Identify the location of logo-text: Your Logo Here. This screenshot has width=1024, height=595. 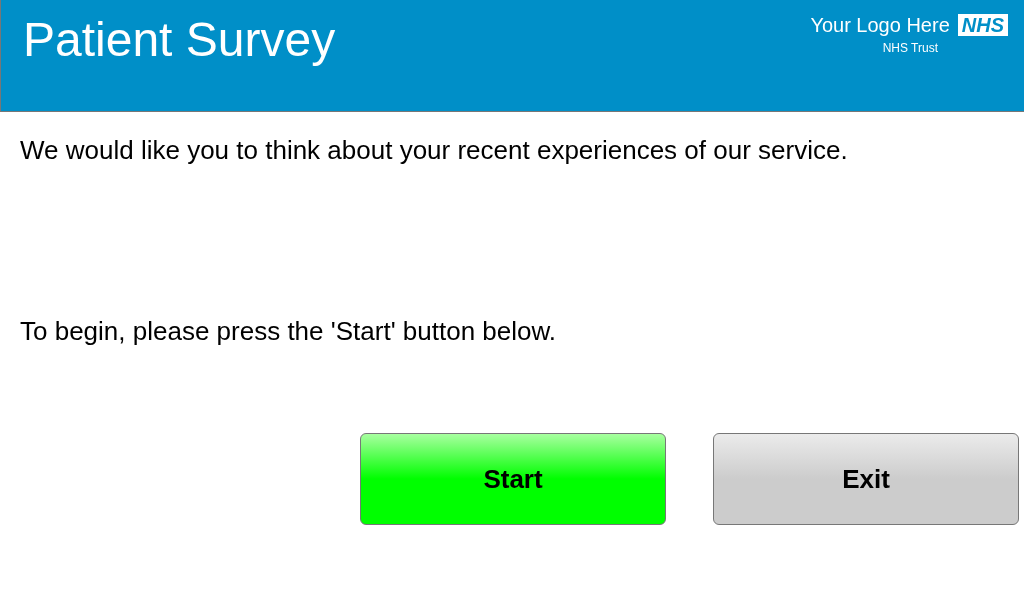
(880, 25).